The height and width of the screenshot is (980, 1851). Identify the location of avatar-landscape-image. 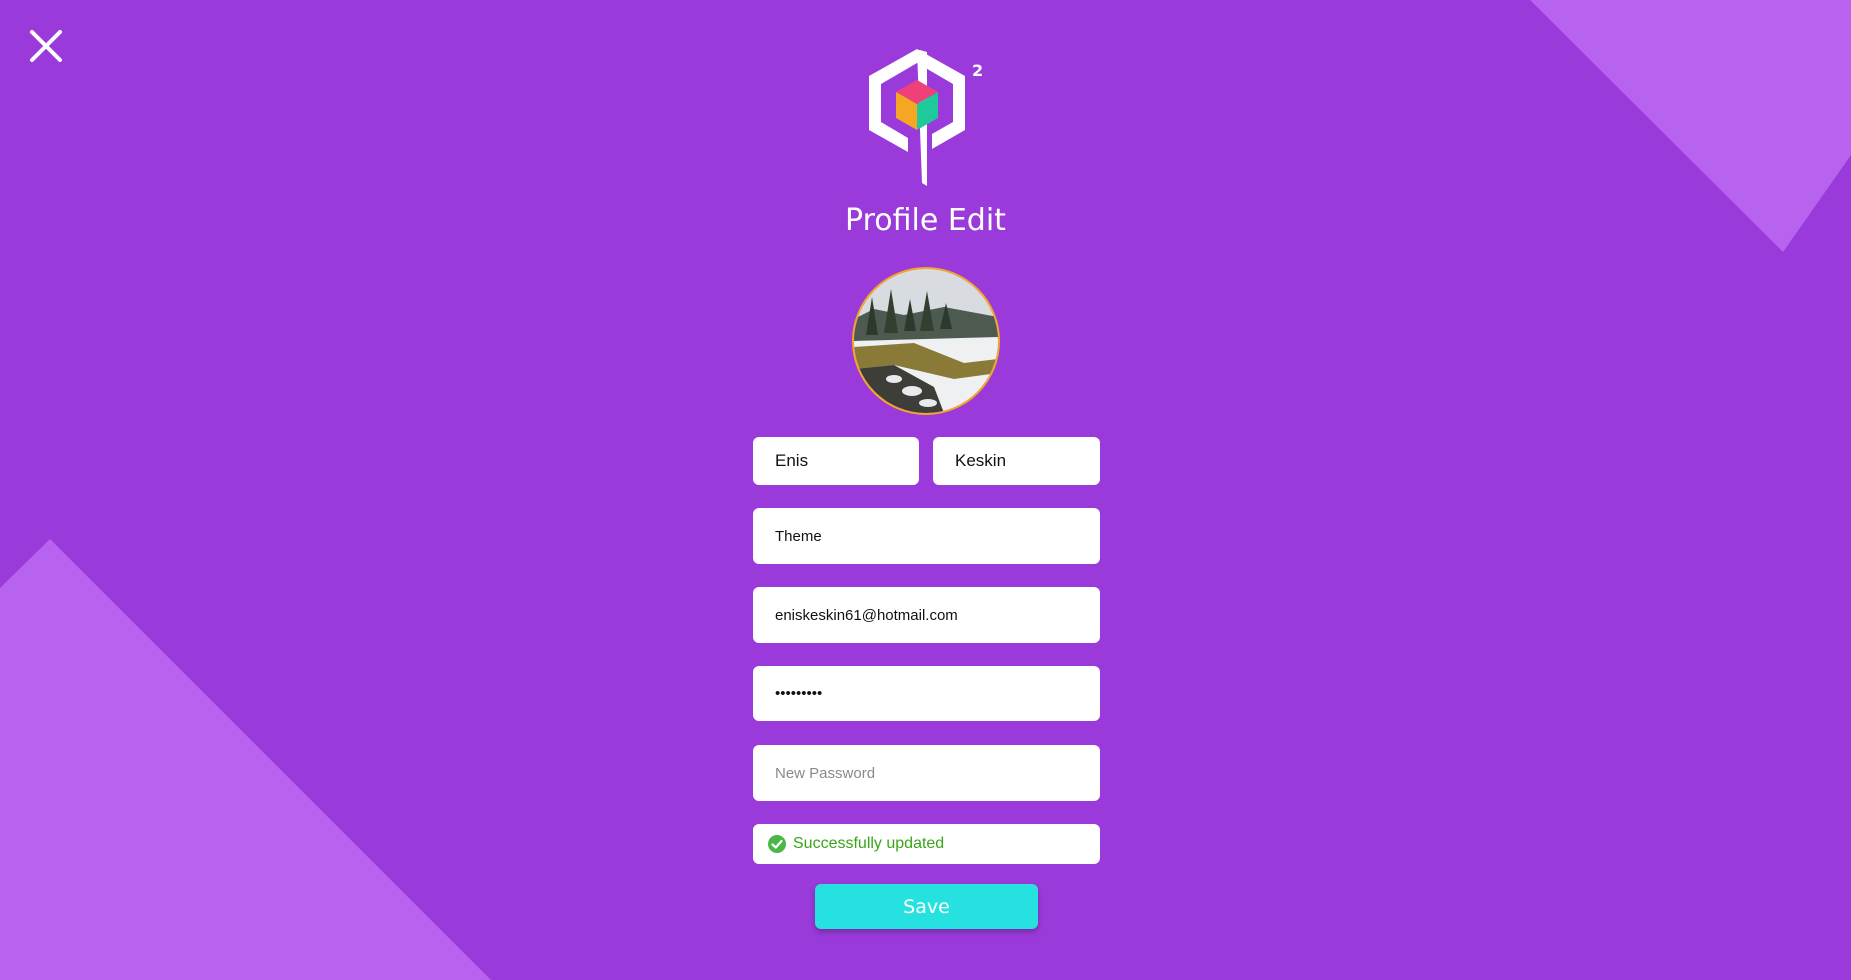
(926, 341).